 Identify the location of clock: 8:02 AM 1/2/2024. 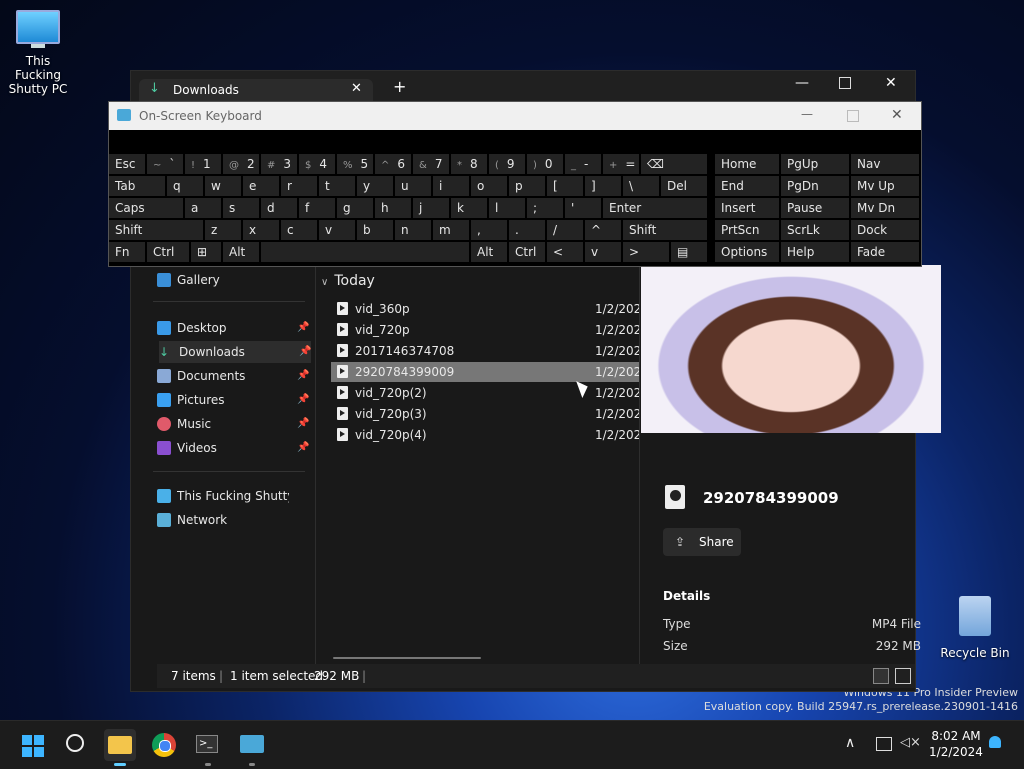
(956, 744).